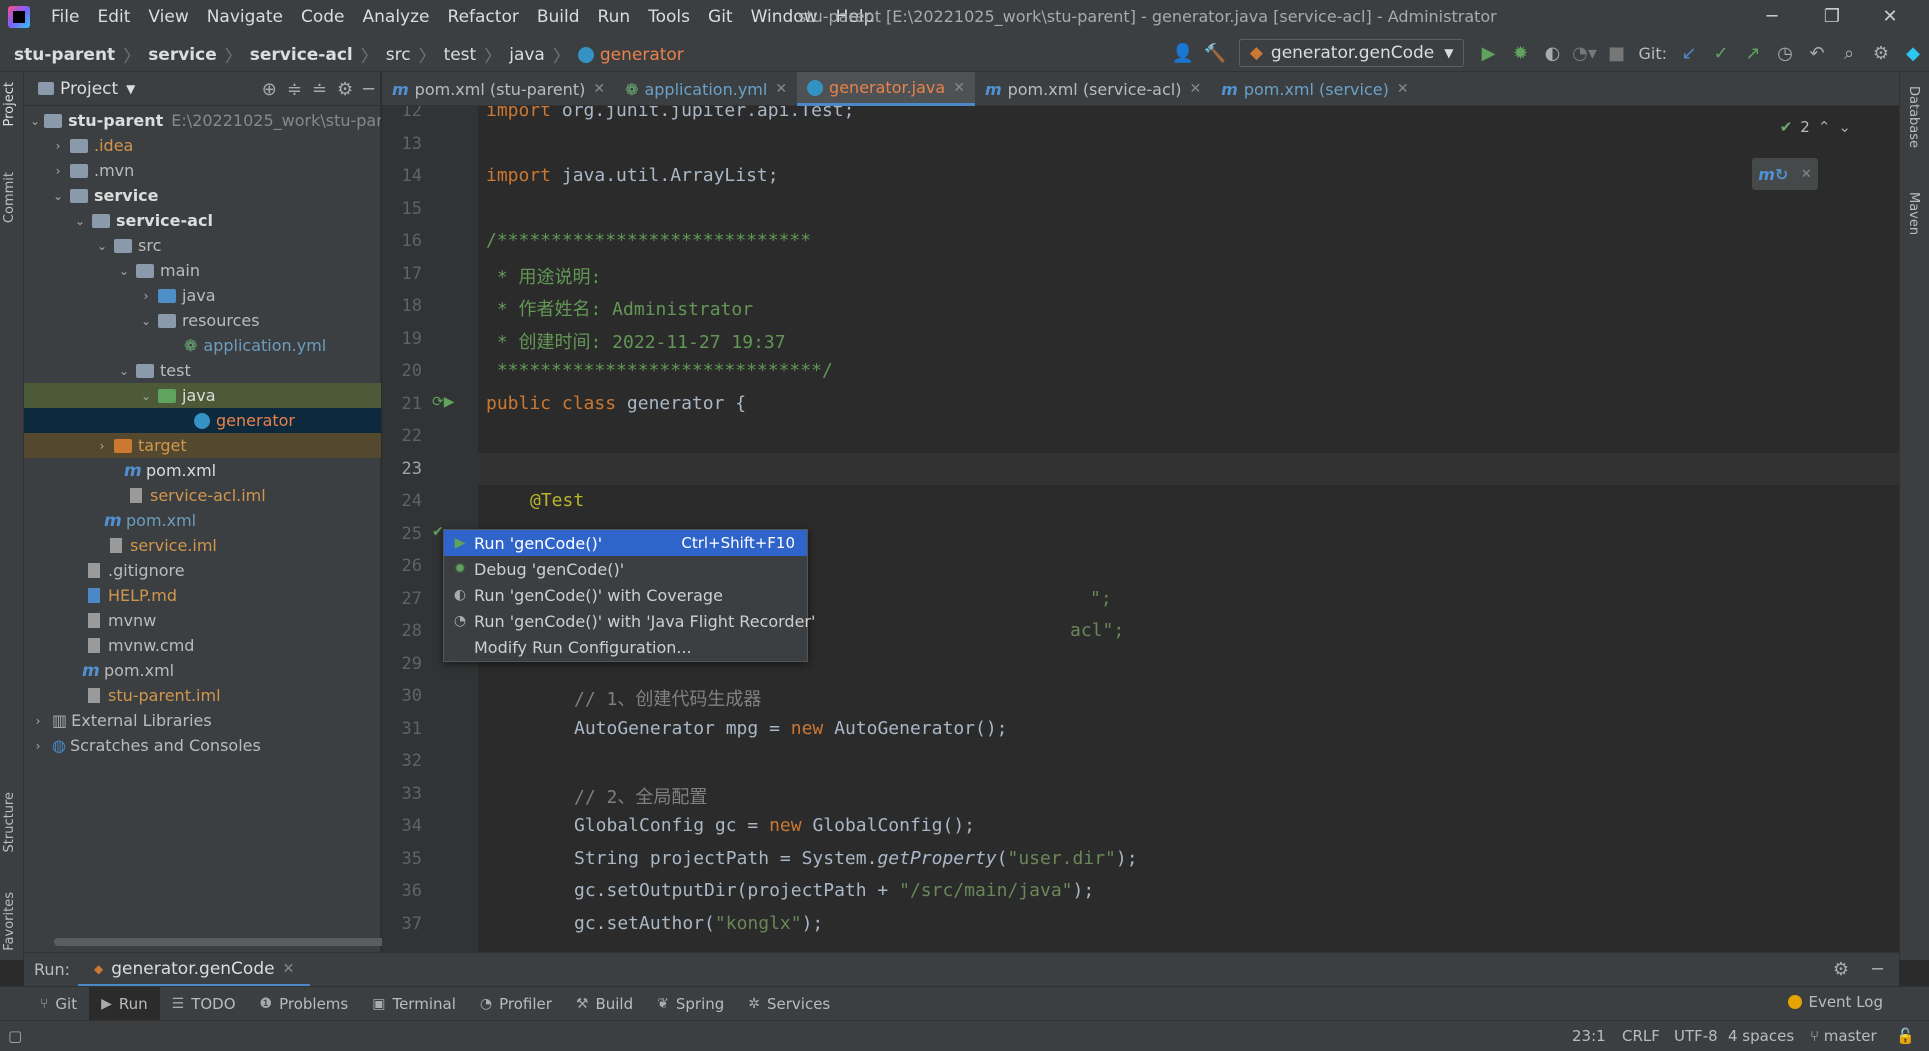 Image resolution: width=1929 pixels, height=1051 pixels. What do you see at coordinates (323, 17) in the screenshot?
I see `menu-code: Code` at bounding box center [323, 17].